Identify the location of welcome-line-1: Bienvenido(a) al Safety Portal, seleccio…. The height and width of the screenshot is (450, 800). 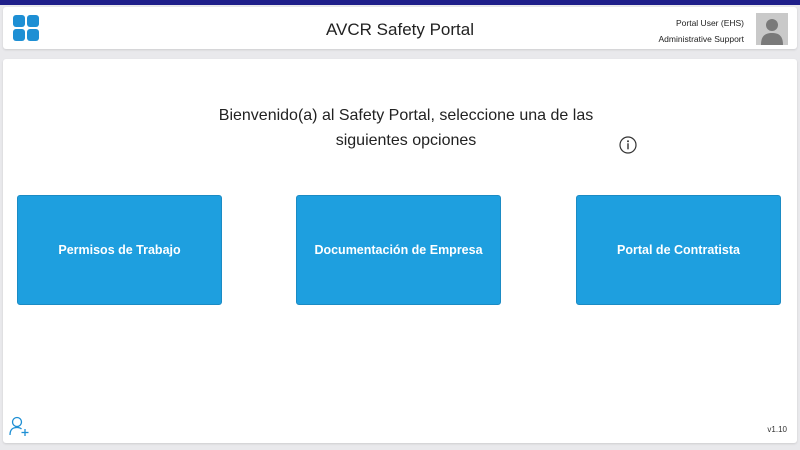
(406, 115).